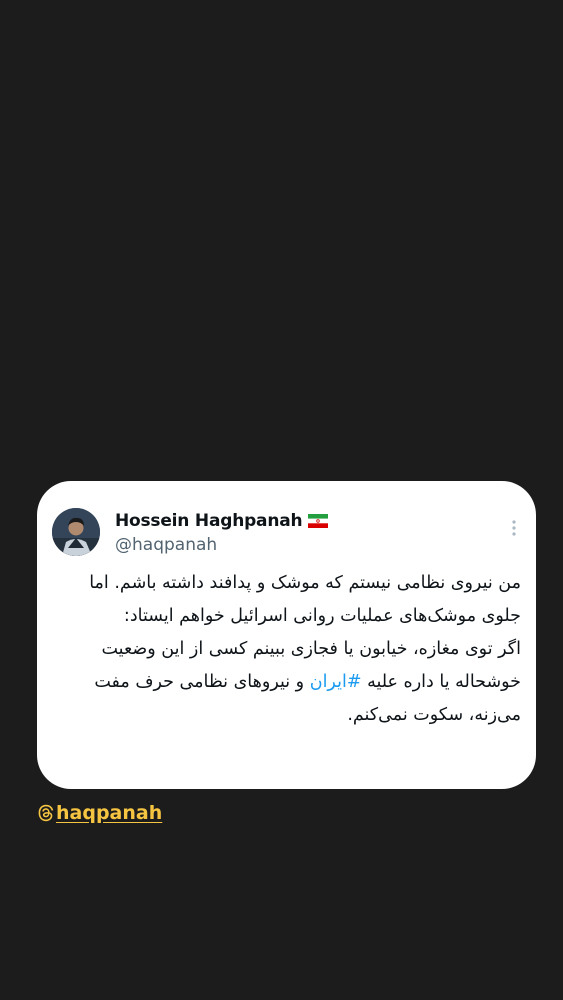 The height and width of the screenshot is (1000, 563). I want to click on more-options-icon, so click(514, 528).